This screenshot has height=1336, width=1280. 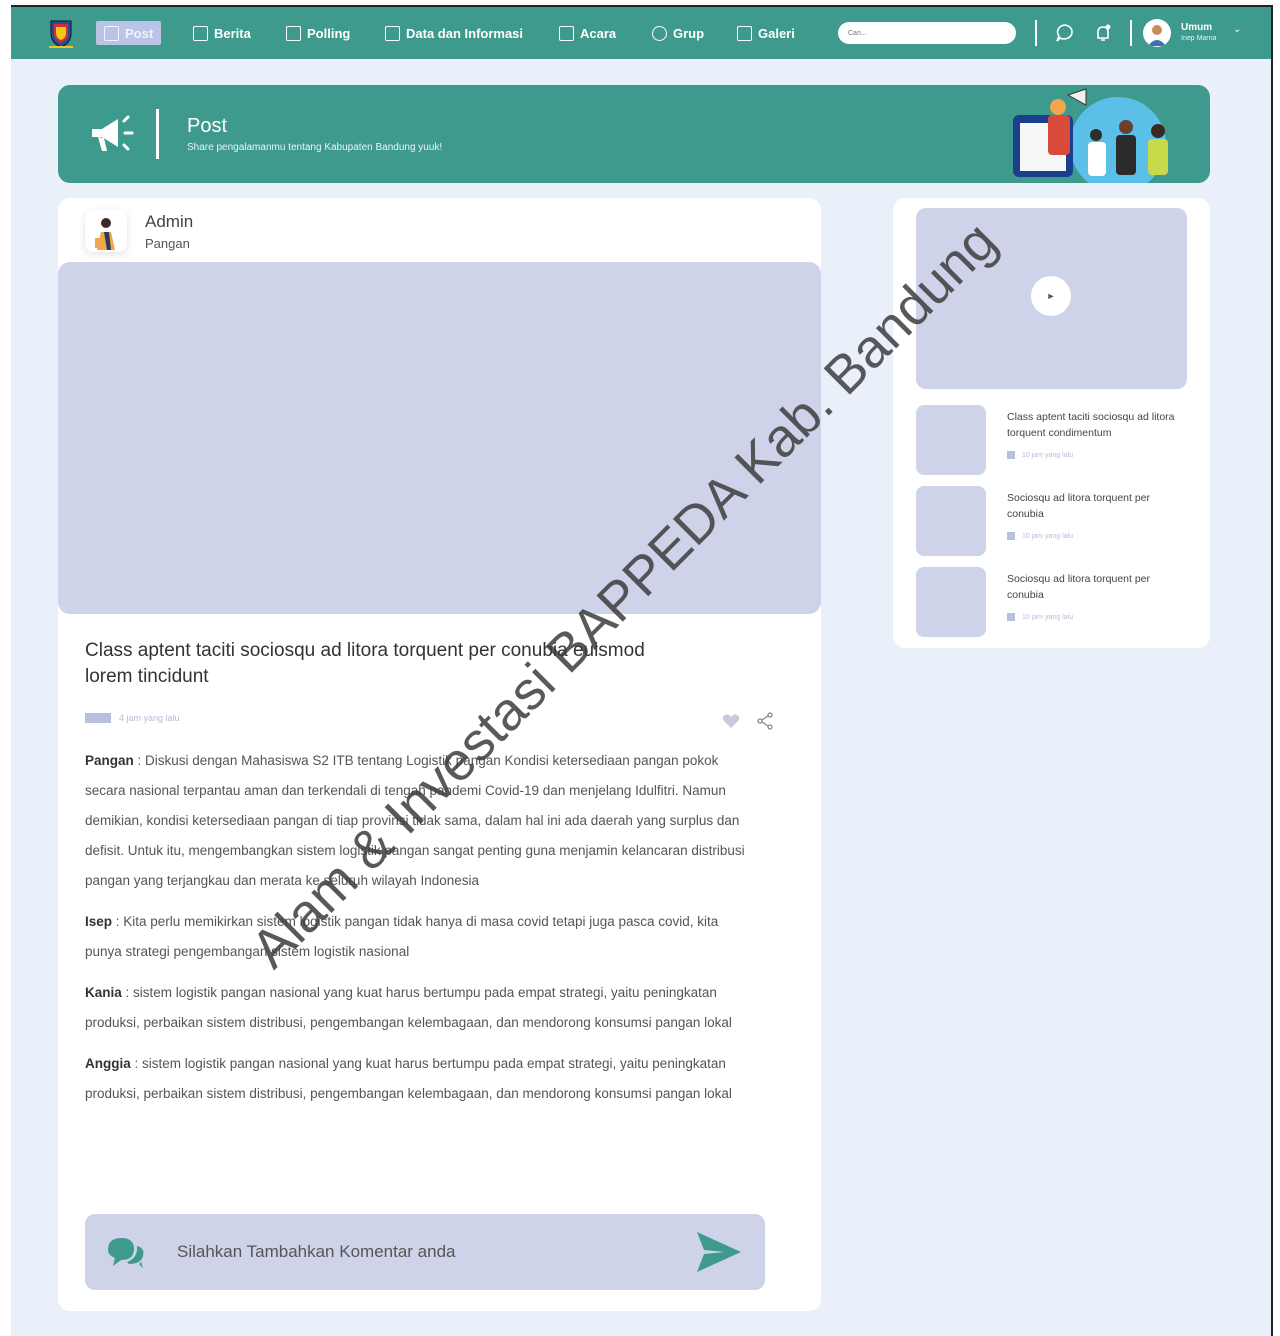 What do you see at coordinates (106, 231) in the screenshot?
I see `author-avatar` at bounding box center [106, 231].